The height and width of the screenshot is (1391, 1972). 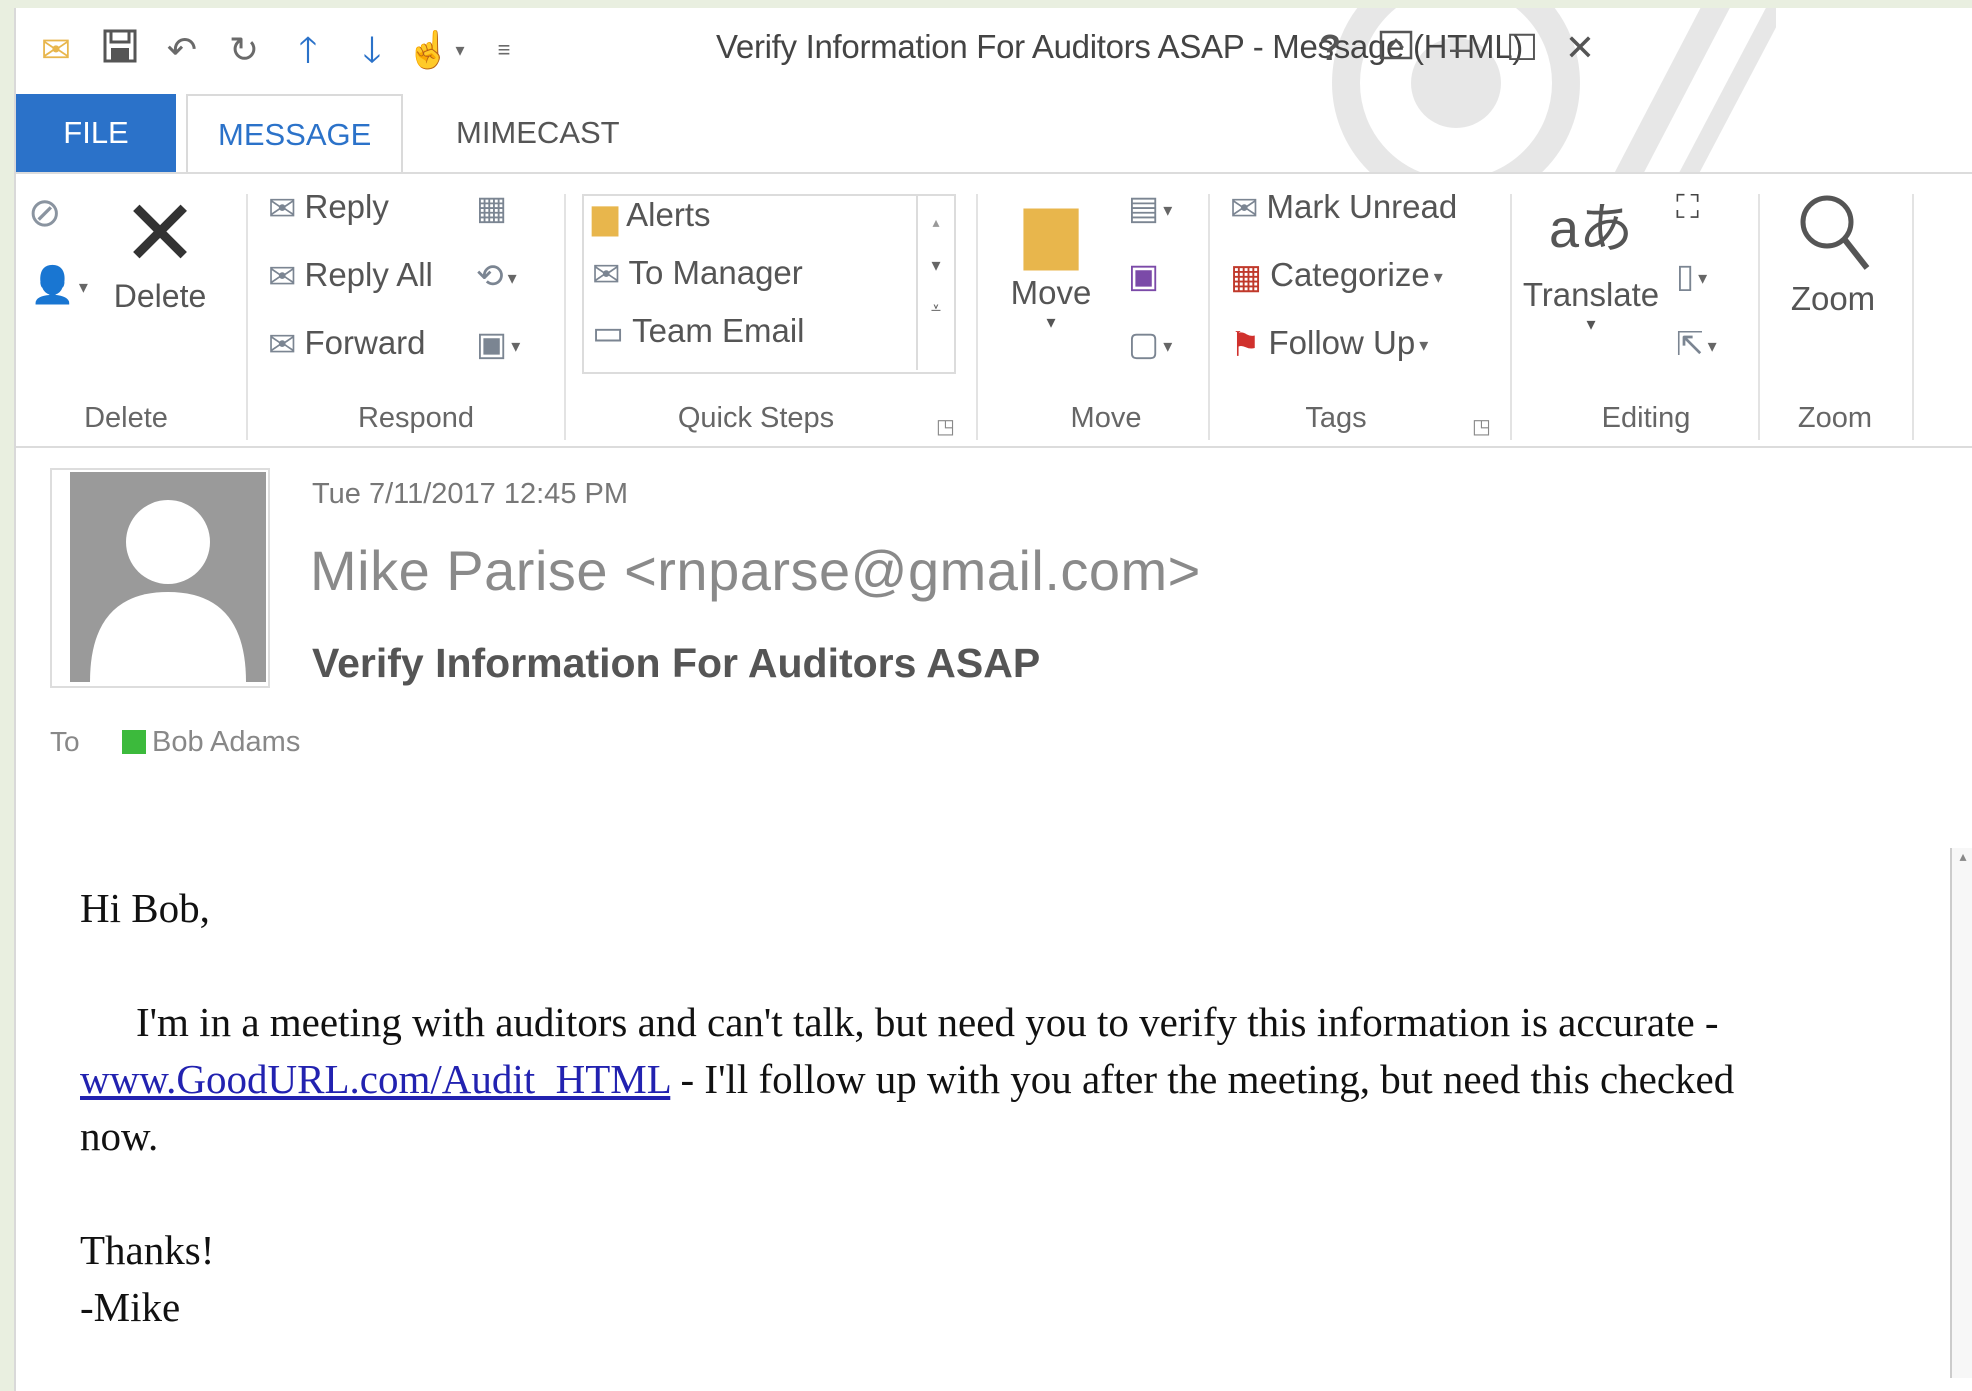 What do you see at coordinates (59, 285) in the screenshot?
I see `junk-icon: 👤 ▾` at bounding box center [59, 285].